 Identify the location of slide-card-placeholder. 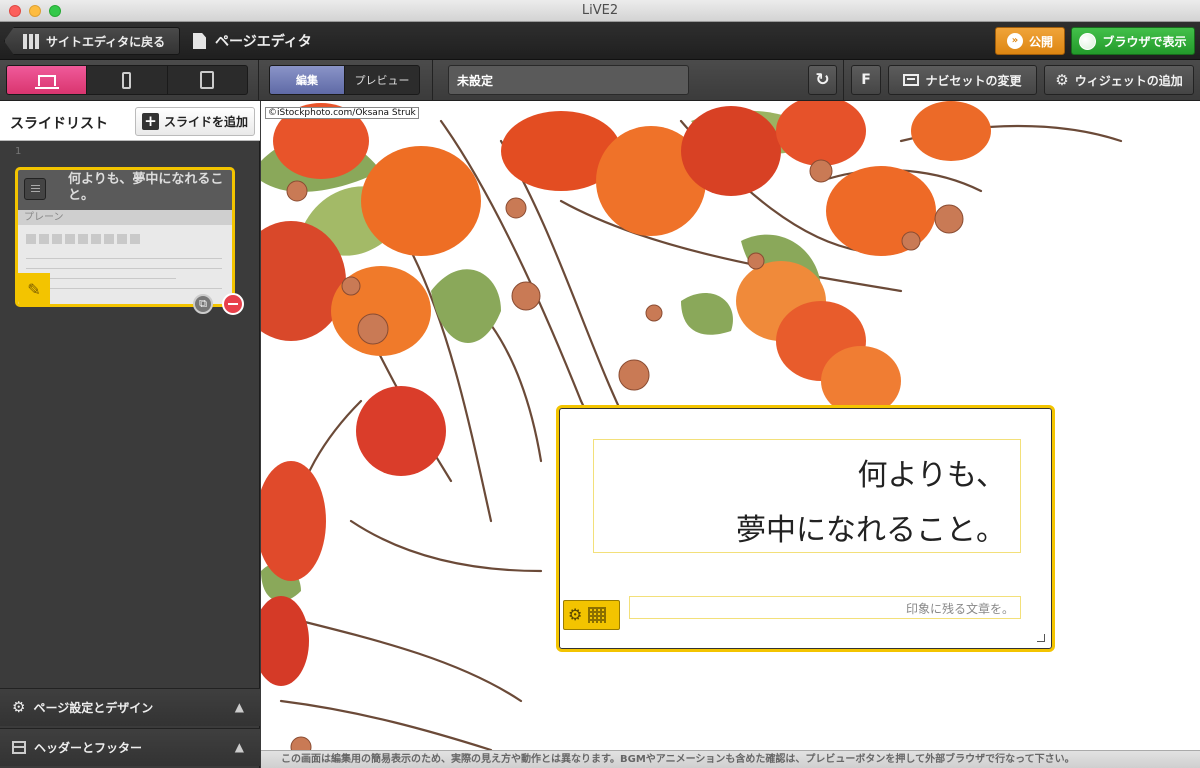
(83, 239).